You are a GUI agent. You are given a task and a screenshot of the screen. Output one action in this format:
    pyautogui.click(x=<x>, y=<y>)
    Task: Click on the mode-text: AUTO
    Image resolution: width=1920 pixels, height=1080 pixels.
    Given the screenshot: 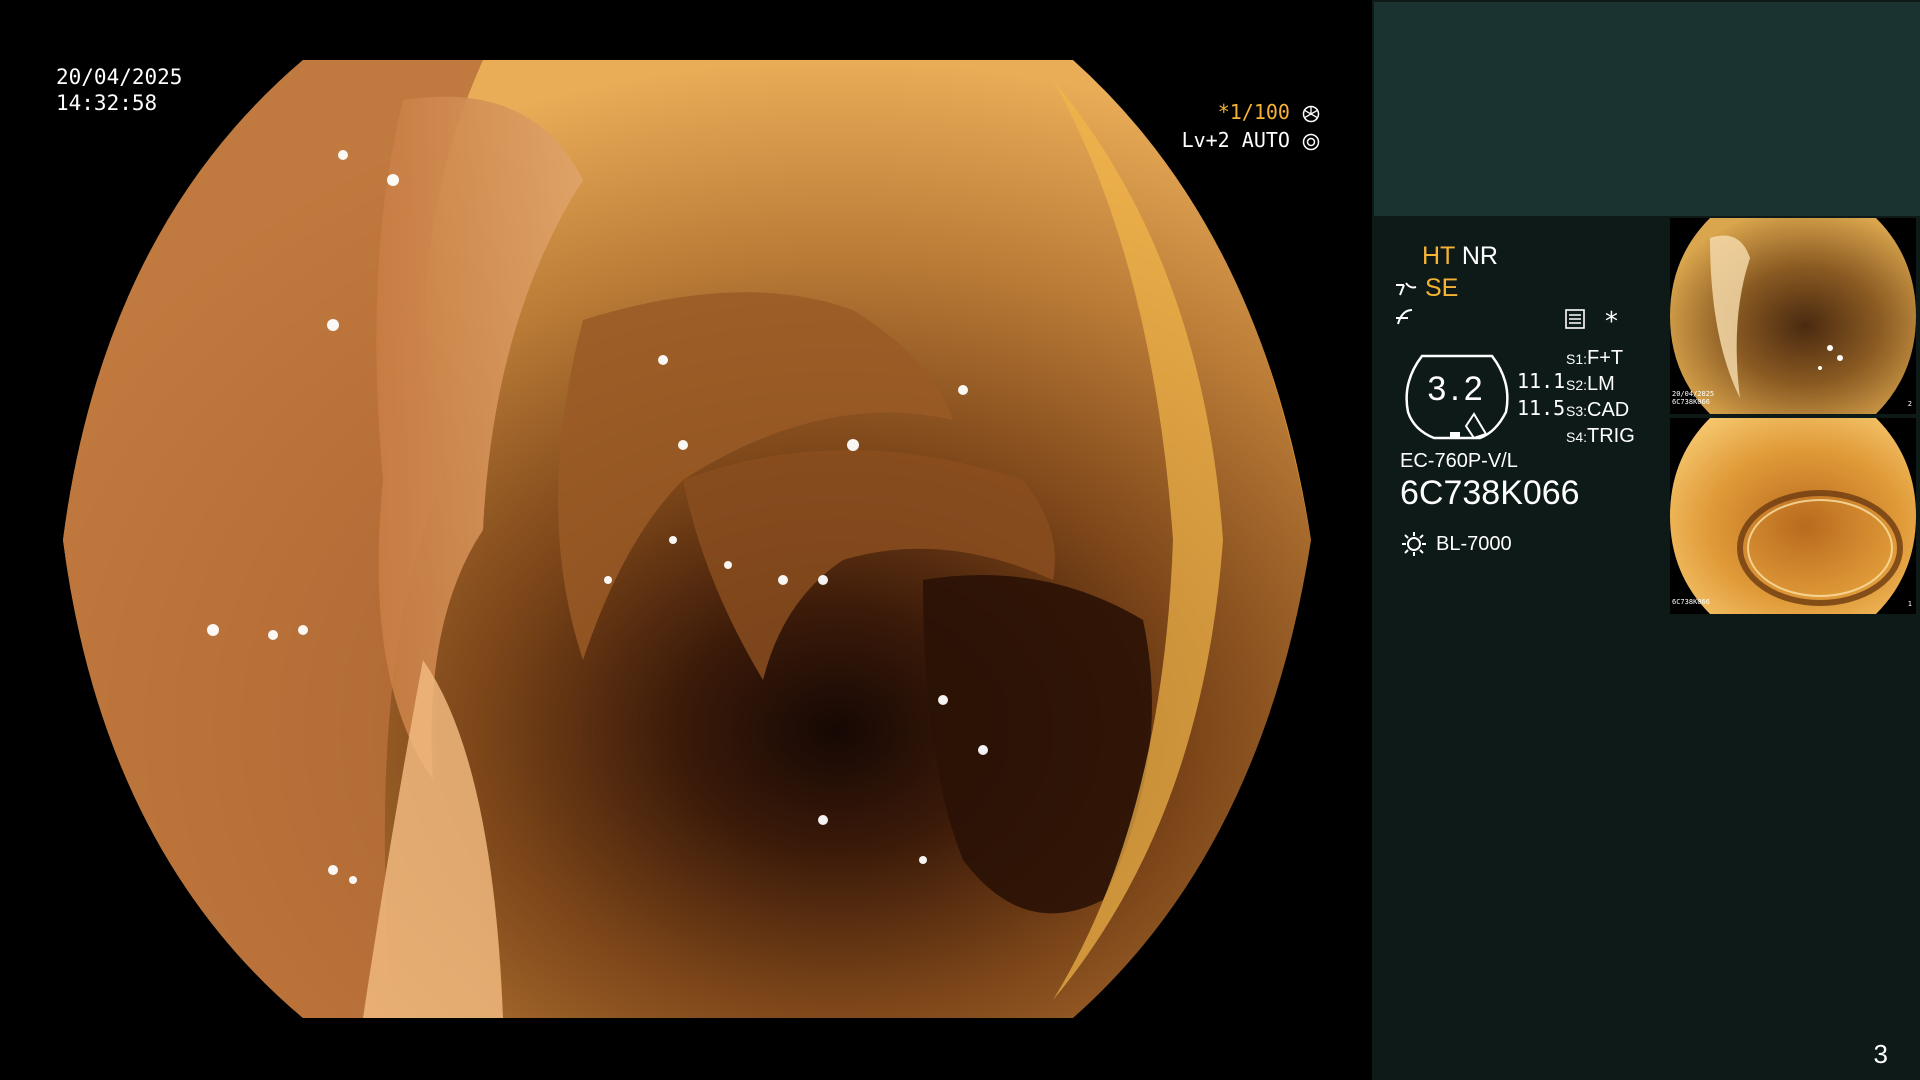 What is the action you would take?
    pyautogui.click(x=1265, y=140)
    